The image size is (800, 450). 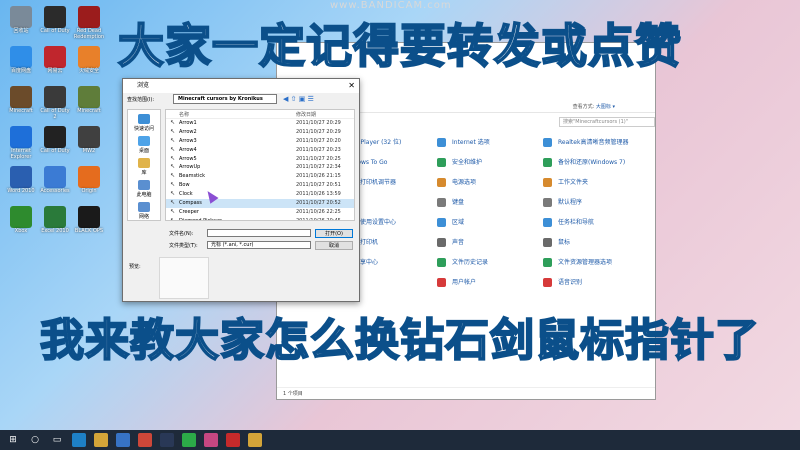 What do you see at coordinates (260, 167) in the screenshot?
I see `file-row: ↖ ArrowUp 2011/10/27 22:34` at bounding box center [260, 167].